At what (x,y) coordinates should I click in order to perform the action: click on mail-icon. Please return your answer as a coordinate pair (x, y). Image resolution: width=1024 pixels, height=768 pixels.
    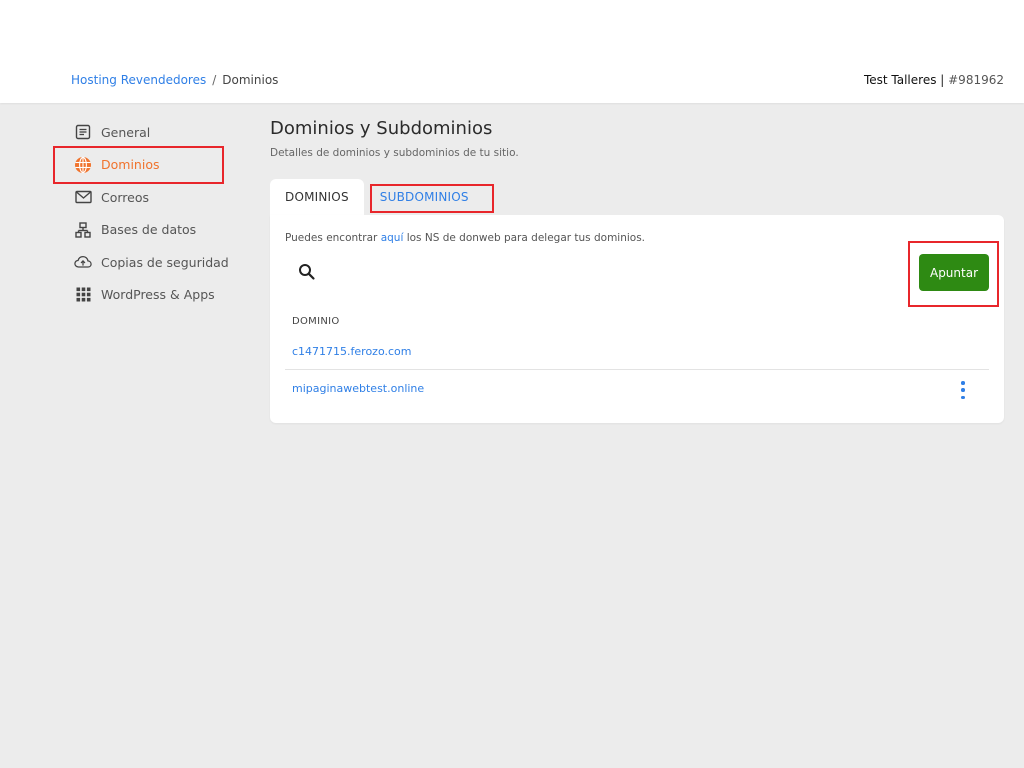
    Looking at the image, I should click on (83, 197).